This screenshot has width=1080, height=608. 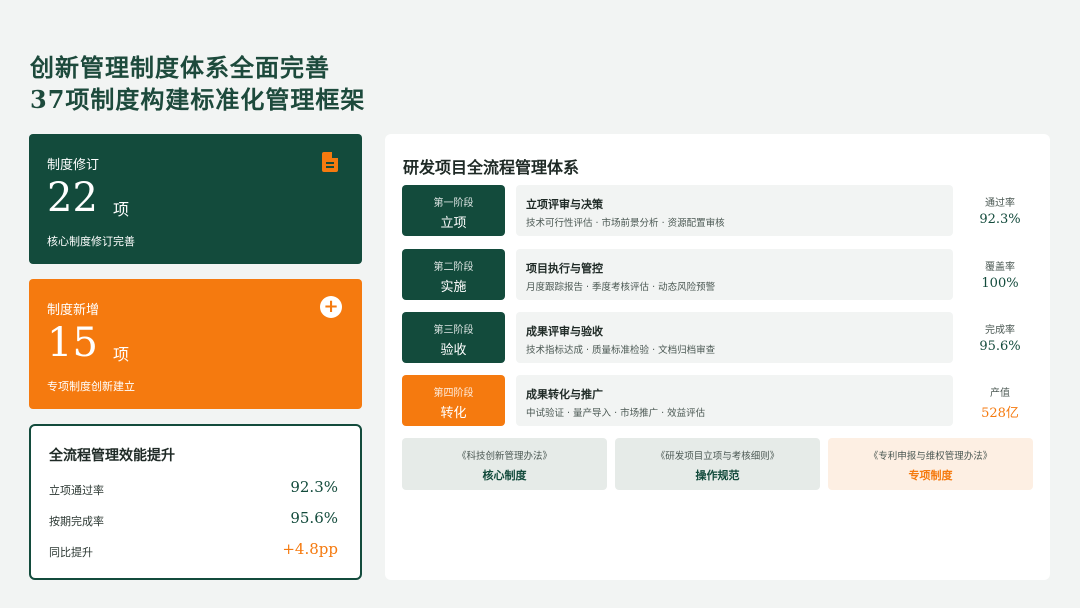 What do you see at coordinates (616, 413) in the screenshot?
I see `stage-description: 中试验证 · 量产导入 · 市场推广 · 效益评估` at bounding box center [616, 413].